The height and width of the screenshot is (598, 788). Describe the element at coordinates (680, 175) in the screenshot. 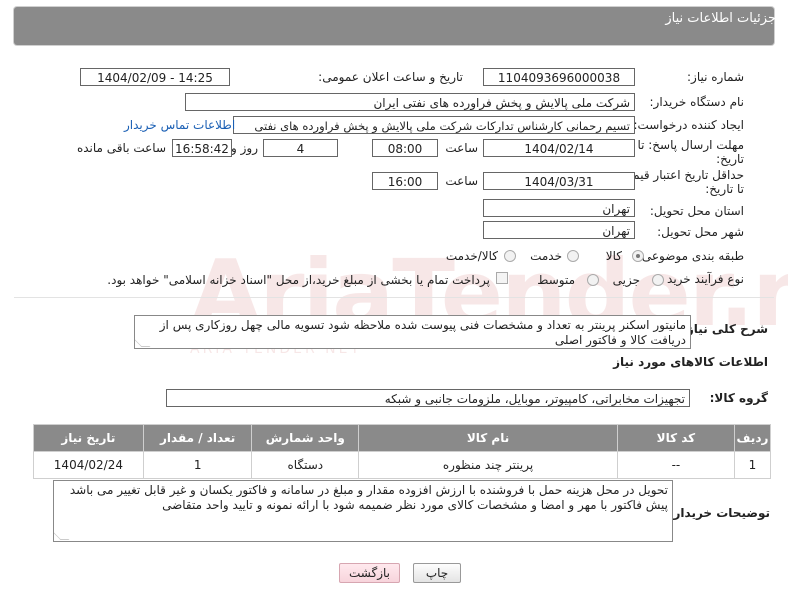

I see `validity-label: حداقل تاریخ اعتبار قیمت:` at that location.